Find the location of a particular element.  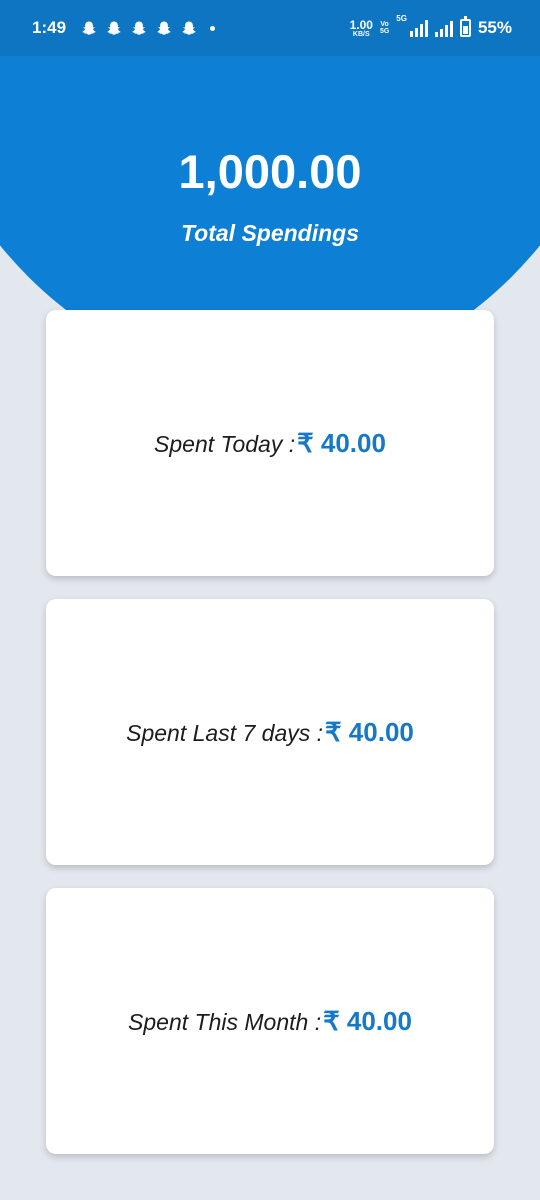

total-spendings-label: Total Spendings is located at coordinates (270, 233).